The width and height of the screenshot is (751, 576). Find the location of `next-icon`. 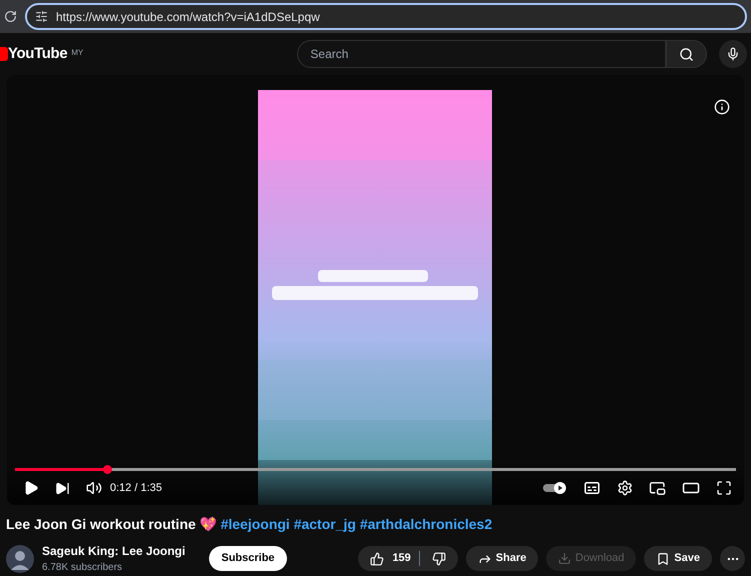

next-icon is located at coordinates (62, 488).